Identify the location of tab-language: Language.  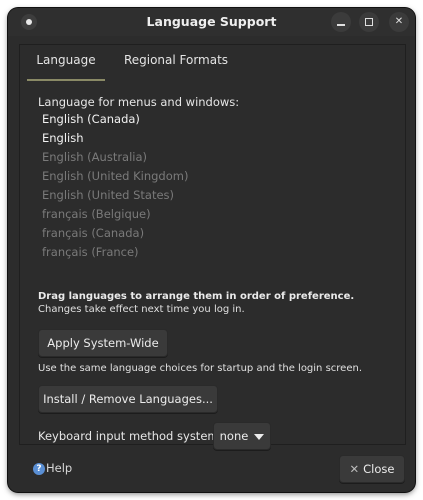
(66, 63).